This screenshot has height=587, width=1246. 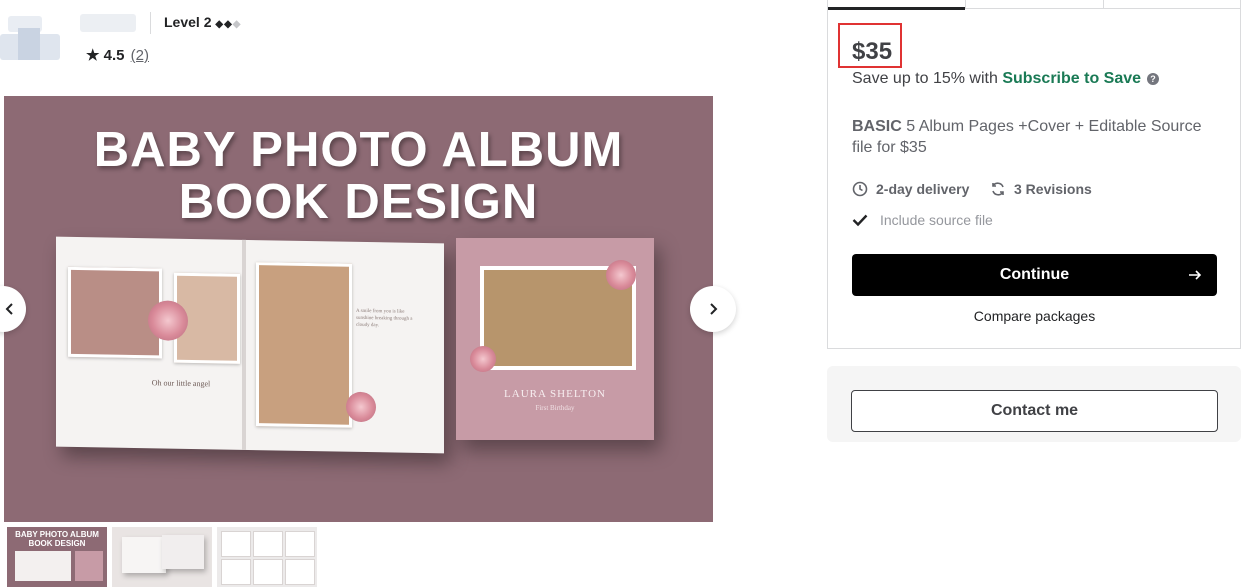 What do you see at coordinates (108, 23) in the screenshot?
I see `seller-name-blurred` at bounding box center [108, 23].